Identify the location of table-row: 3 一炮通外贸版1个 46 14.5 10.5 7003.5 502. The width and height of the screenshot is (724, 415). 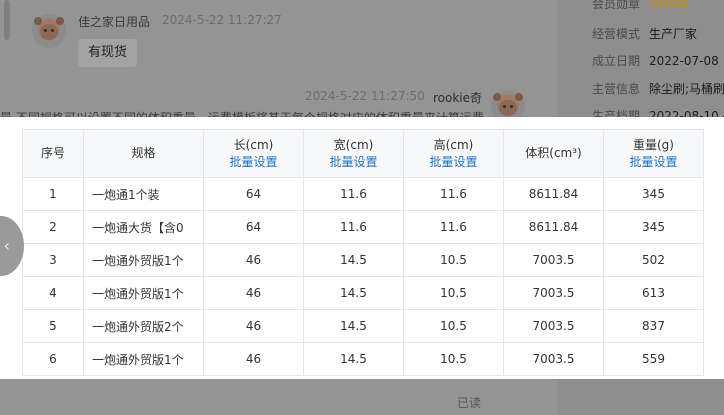
(363, 260).